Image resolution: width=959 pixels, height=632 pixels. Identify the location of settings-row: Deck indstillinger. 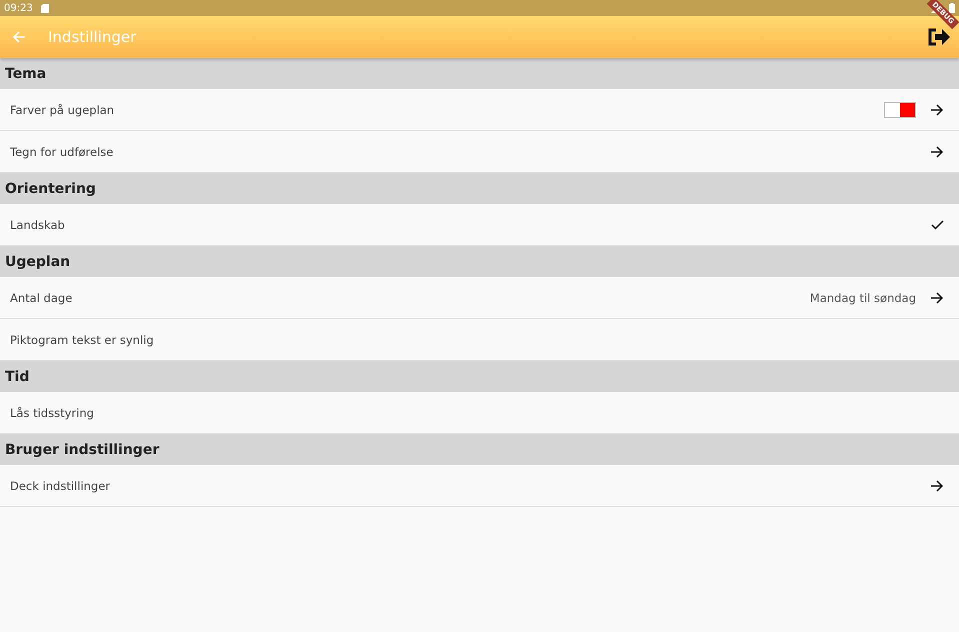
(479, 486).